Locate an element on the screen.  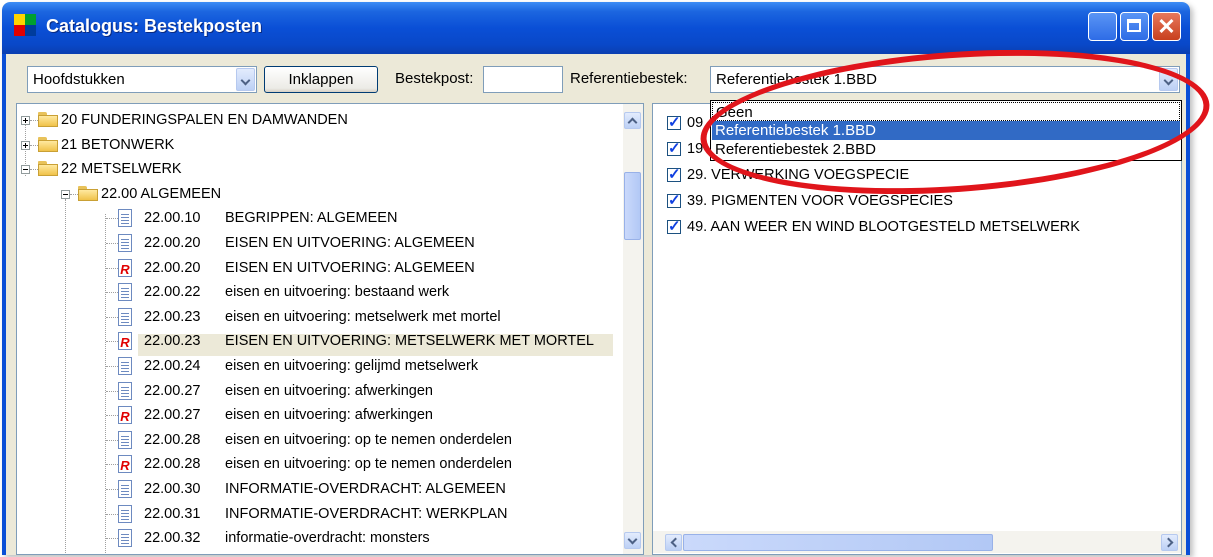
paragraph-label: 39. PIGMENTEN VOOR VOEGSPECIES is located at coordinates (820, 201).